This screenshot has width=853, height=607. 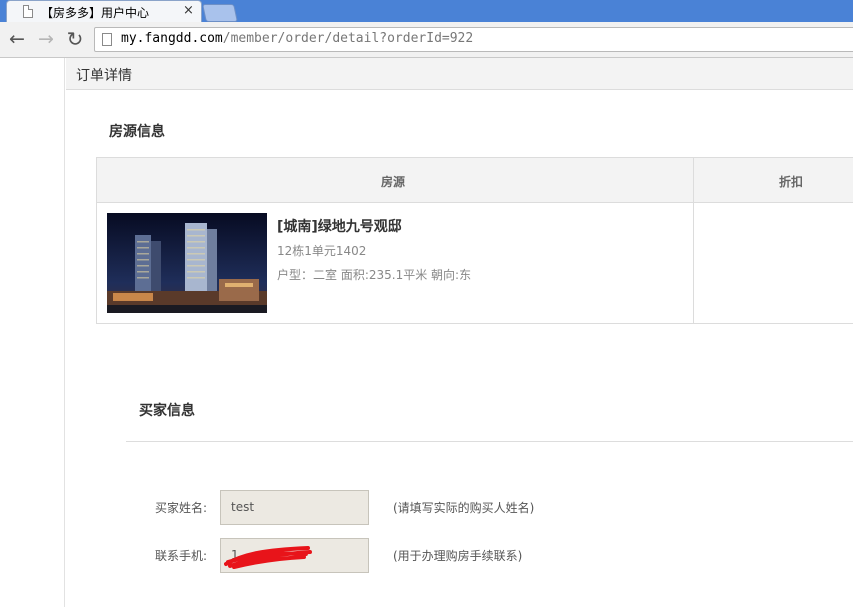 I want to click on close-icon: ×, so click(x=188, y=10).